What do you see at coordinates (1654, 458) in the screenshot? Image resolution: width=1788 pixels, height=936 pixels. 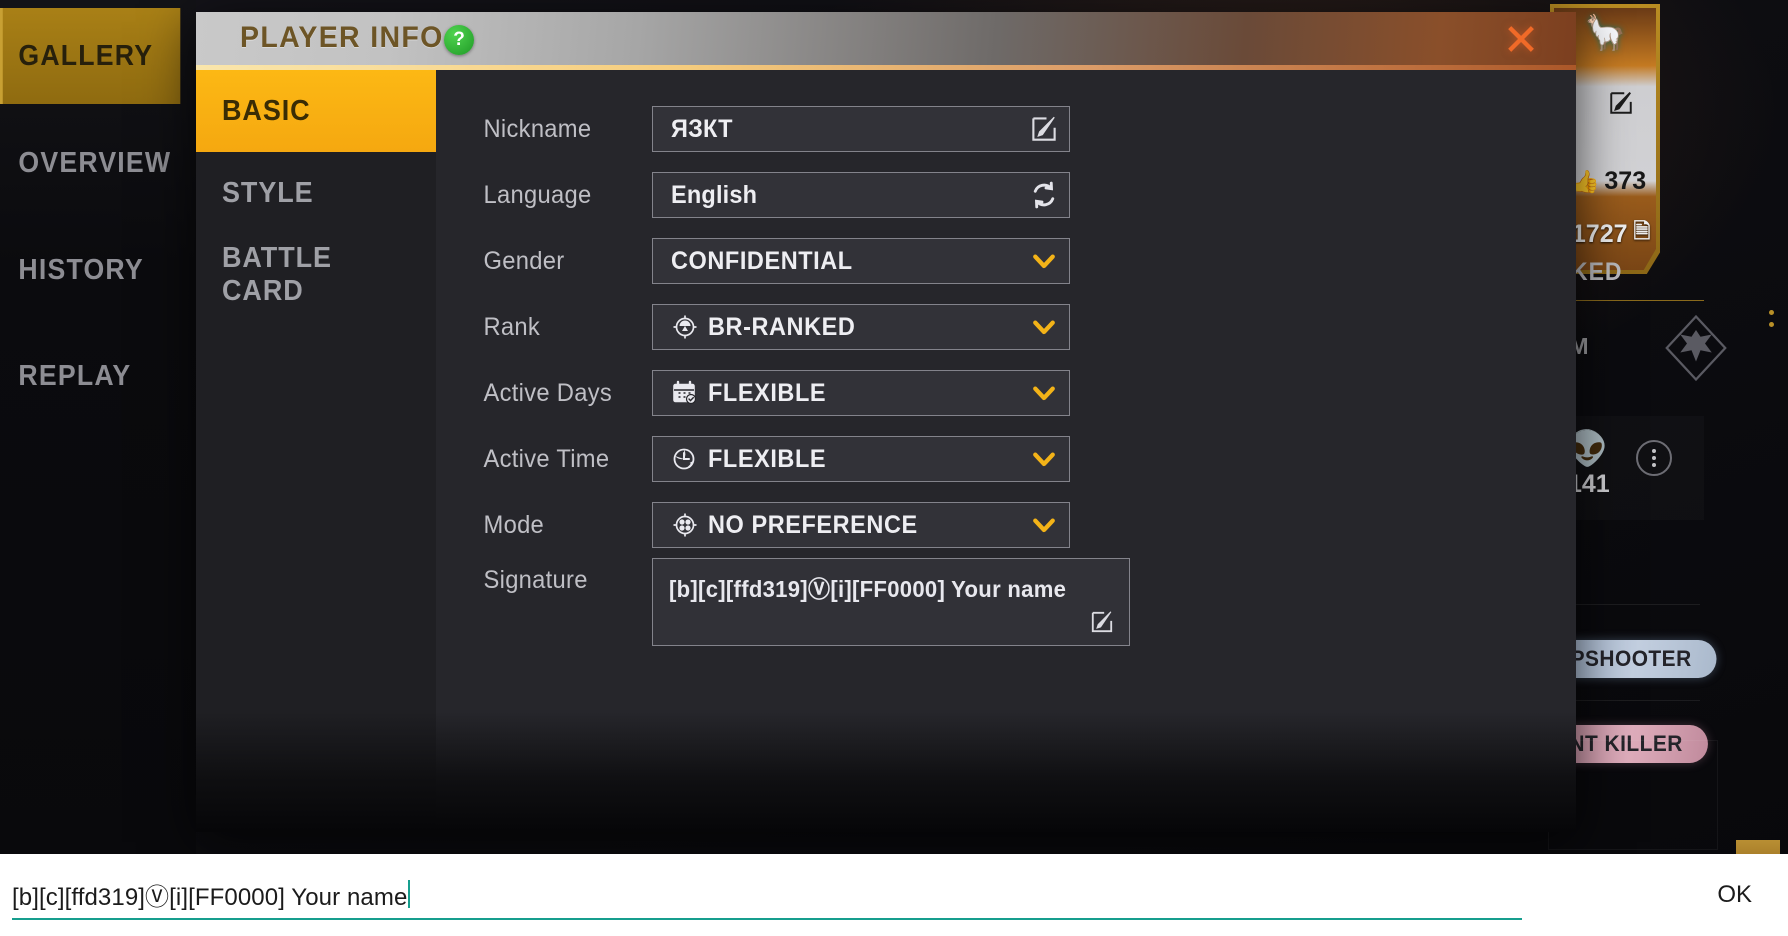 I see `three-dots-icon` at bounding box center [1654, 458].